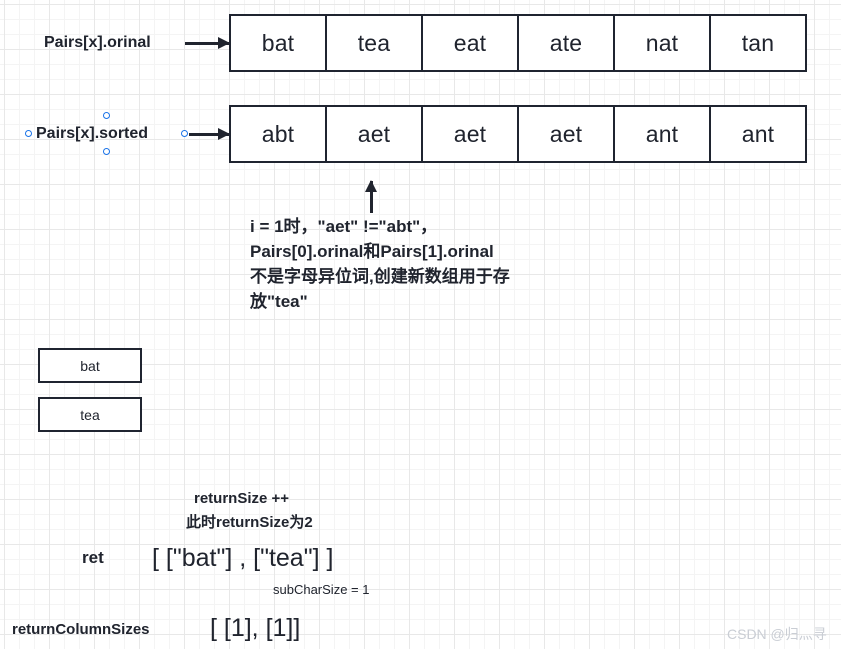 Image resolution: width=841 pixels, height=649 pixels. Describe the element at coordinates (255, 628) in the screenshot. I see `return-column-sizes-value: [ [1], [1]]` at that location.